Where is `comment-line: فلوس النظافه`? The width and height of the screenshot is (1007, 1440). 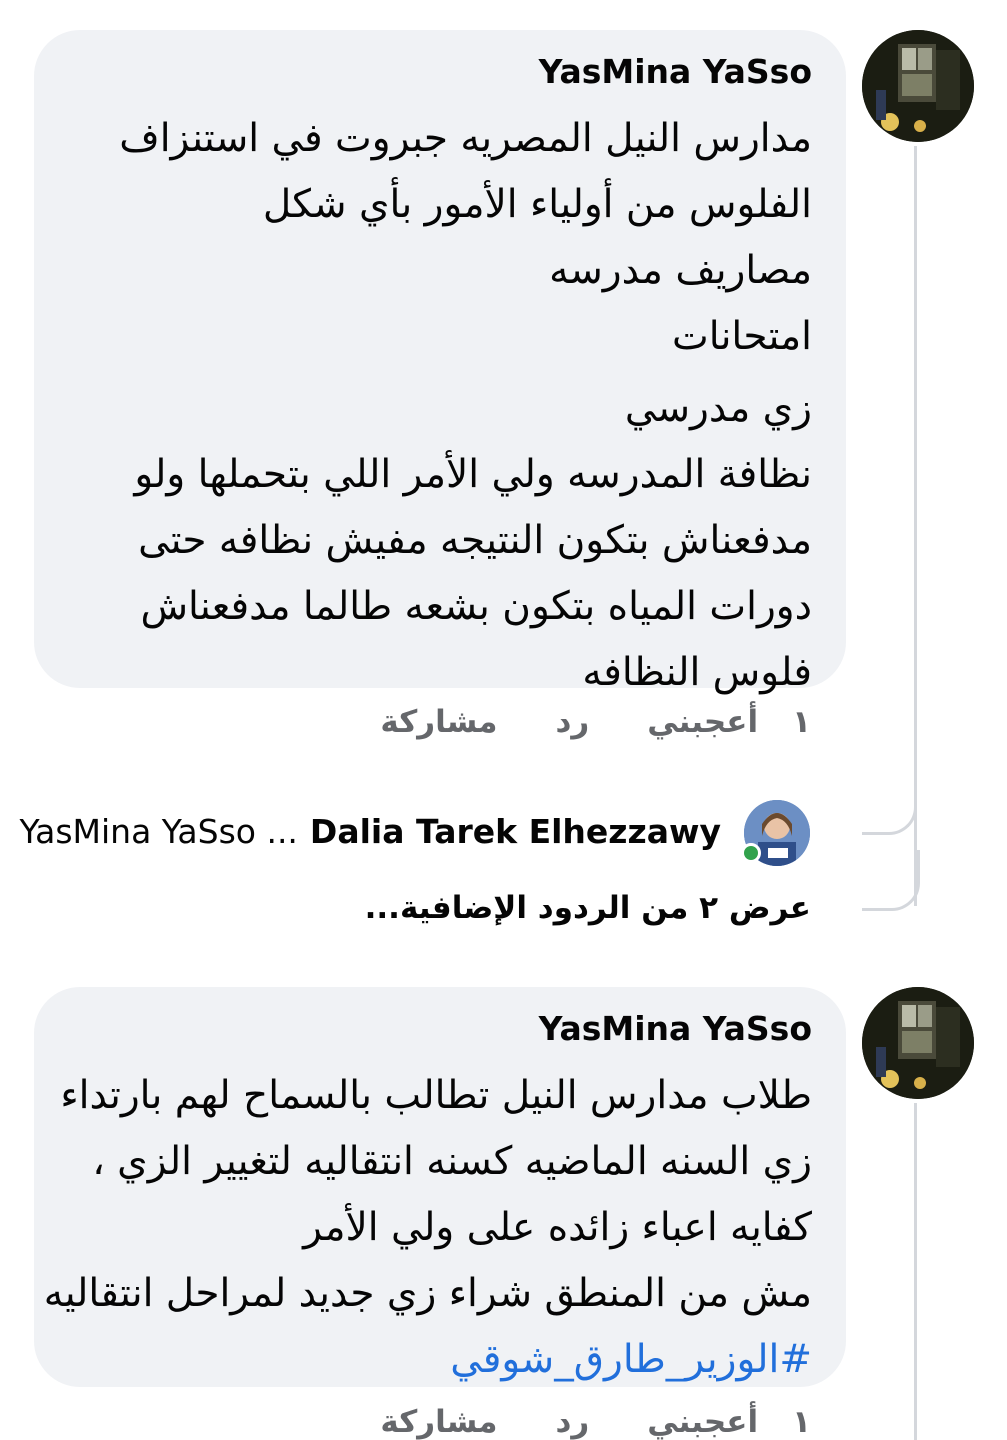 comment-line: فلوس النظافه is located at coordinates (697, 672).